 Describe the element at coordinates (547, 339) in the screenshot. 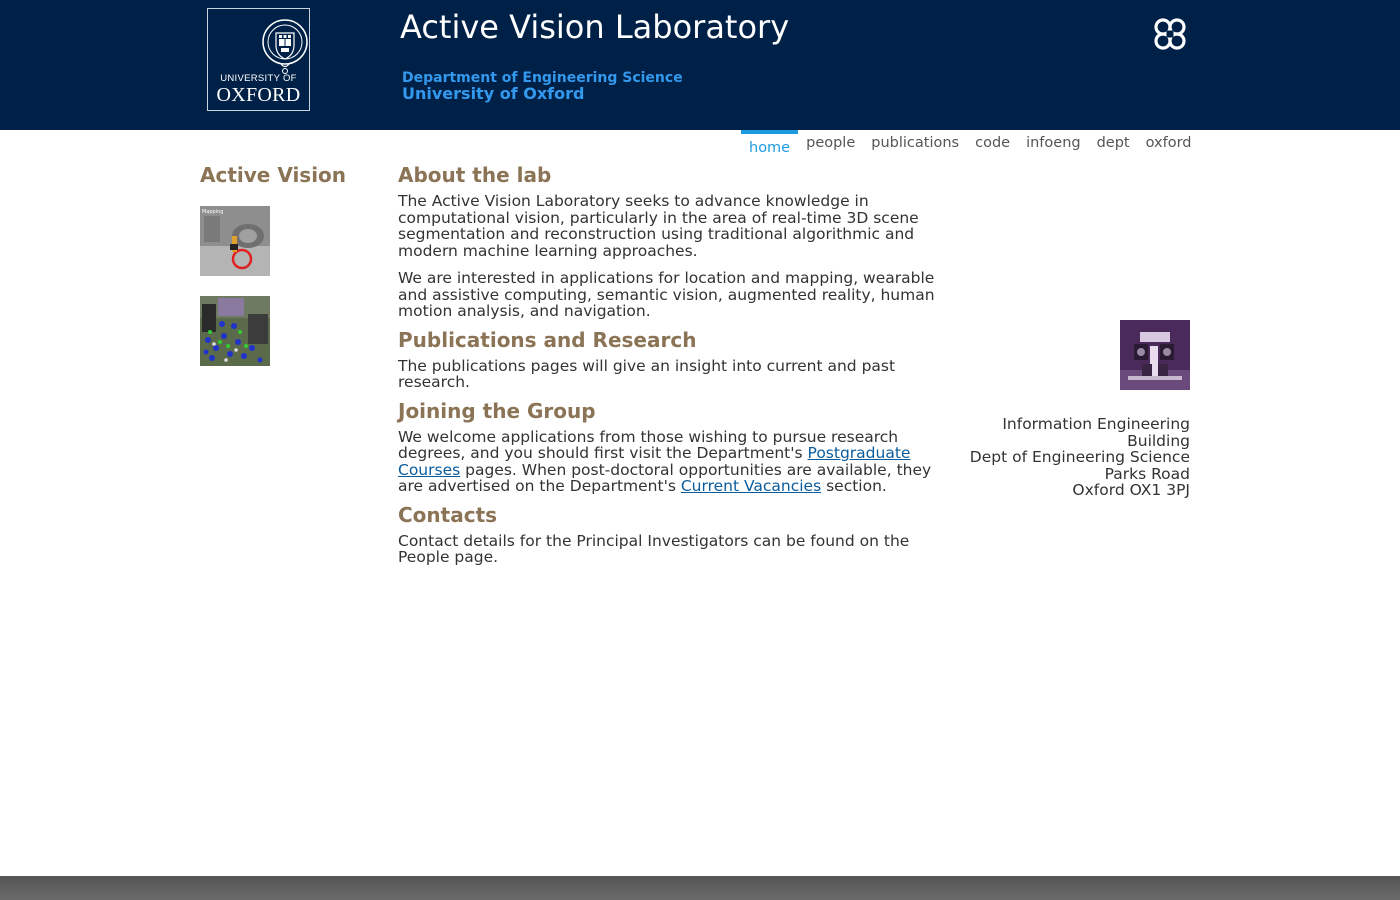

I see `publications-heading: Publications and Research` at that location.